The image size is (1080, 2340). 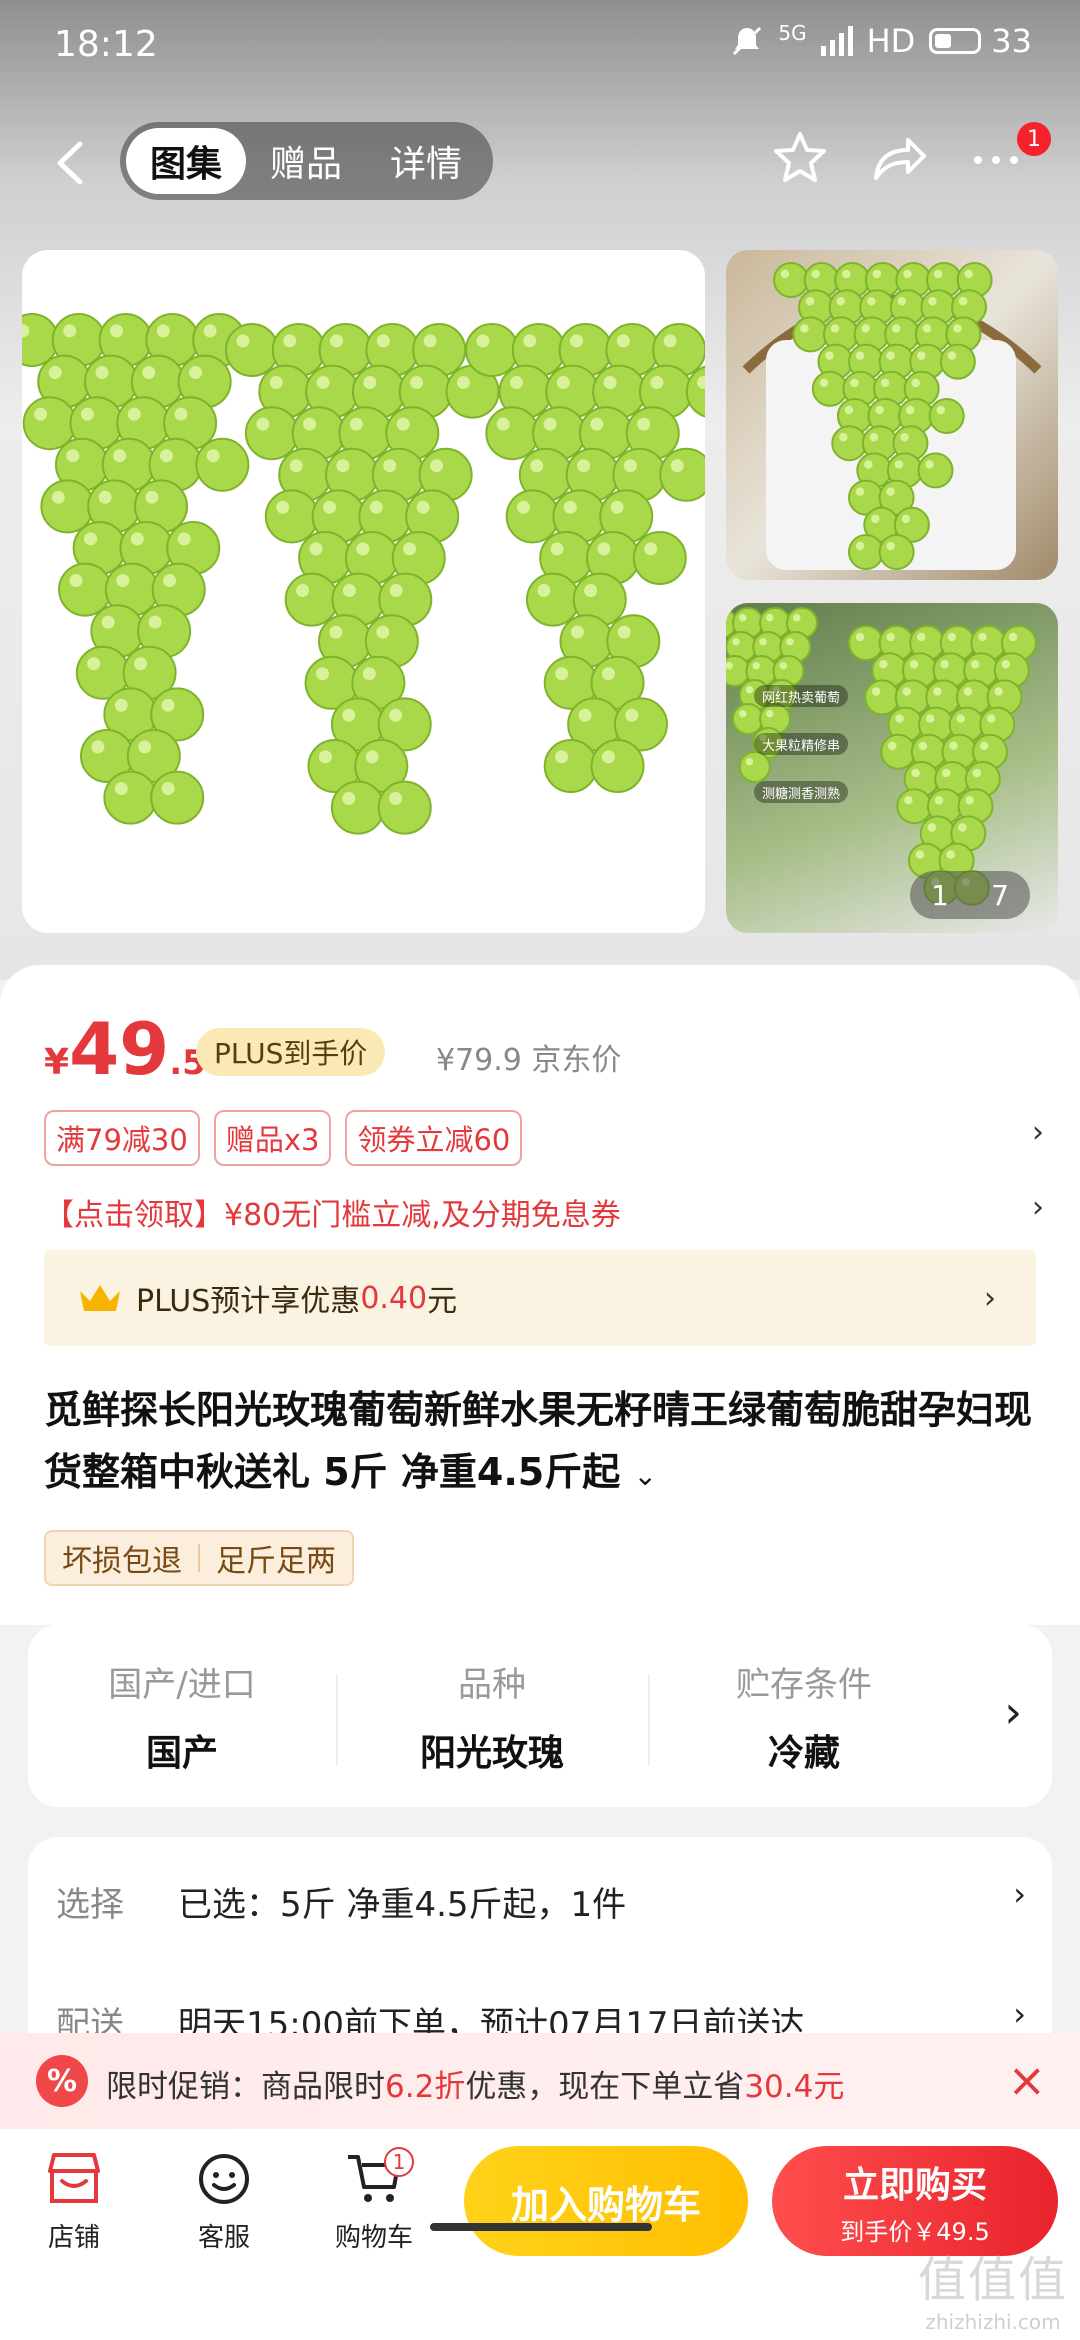 I want to click on home-indicator, so click(x=541, y=2227).